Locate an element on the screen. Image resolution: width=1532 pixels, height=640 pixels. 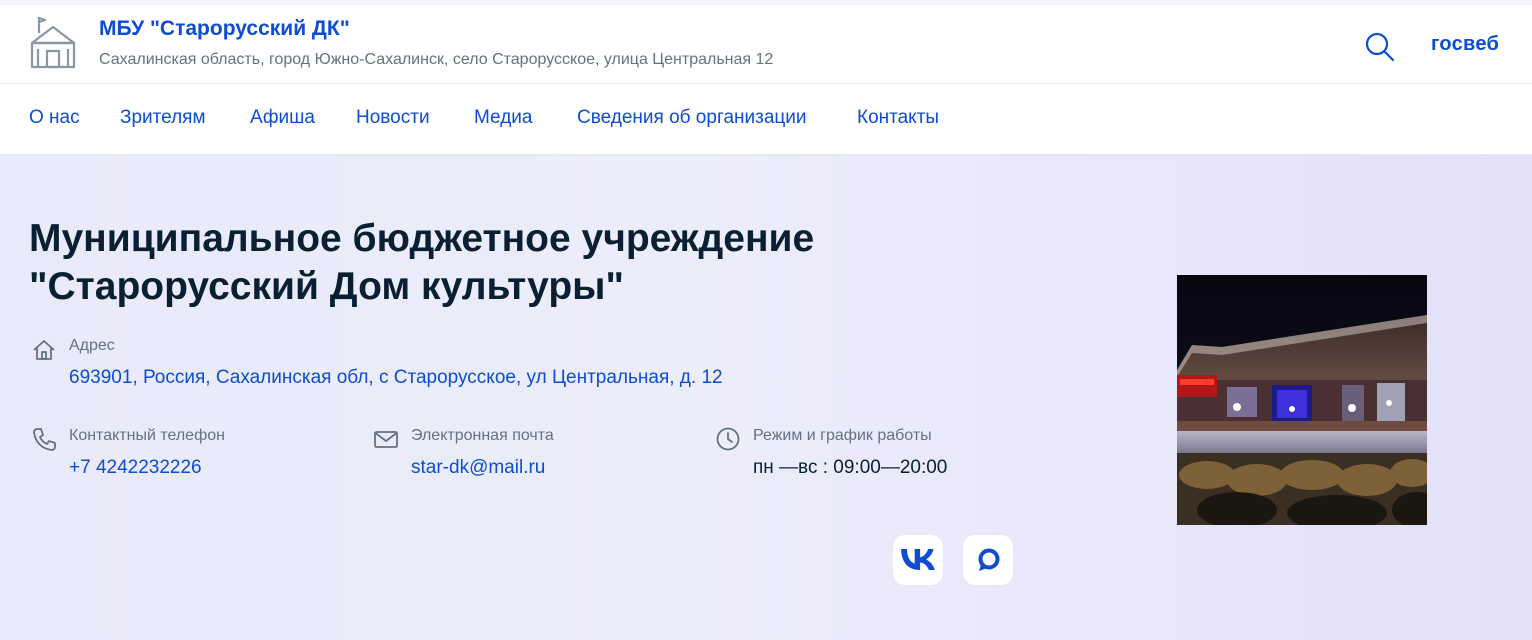
phone-label: Контактный телефон is located at coordinates (147, 435).